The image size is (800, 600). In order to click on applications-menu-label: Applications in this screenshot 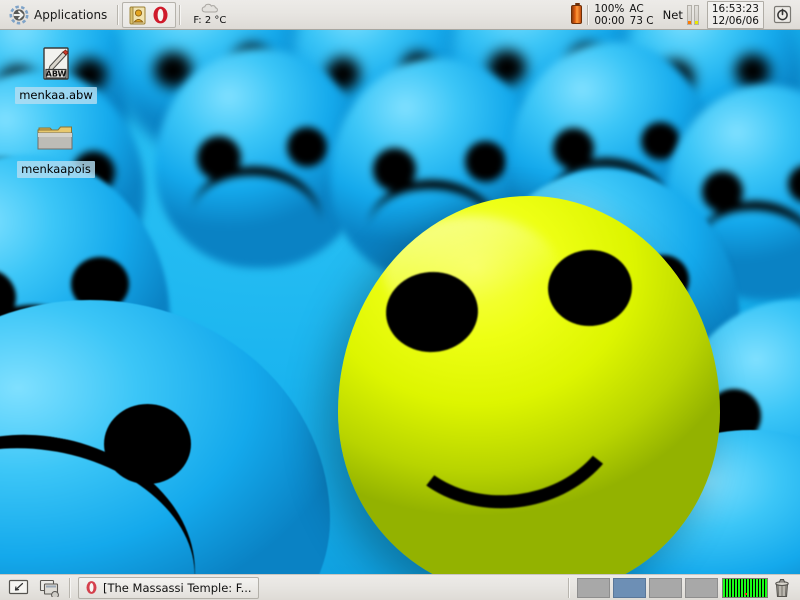, I will do `click(71, 14)`.